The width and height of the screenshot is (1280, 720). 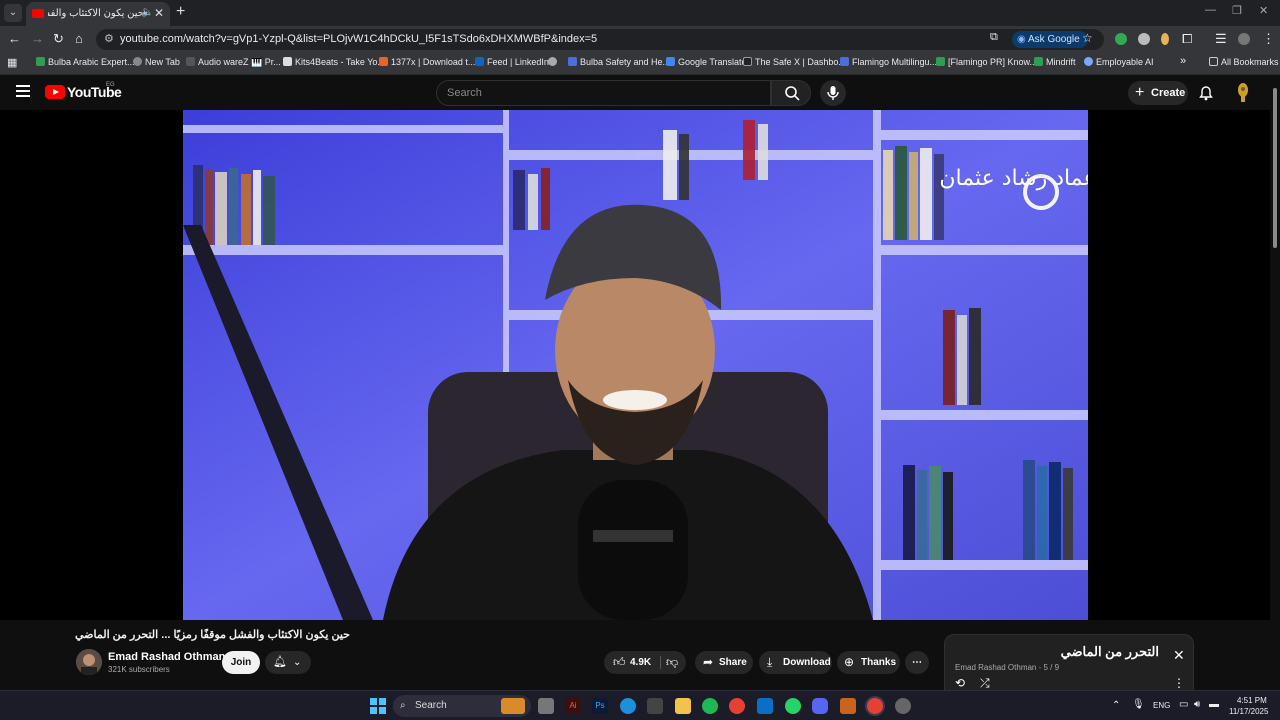 What do you see at coordinates (462, 706) in the screenshot?
I see `taskbar-search: ⌕ Search` at bounding box center [462, 706].